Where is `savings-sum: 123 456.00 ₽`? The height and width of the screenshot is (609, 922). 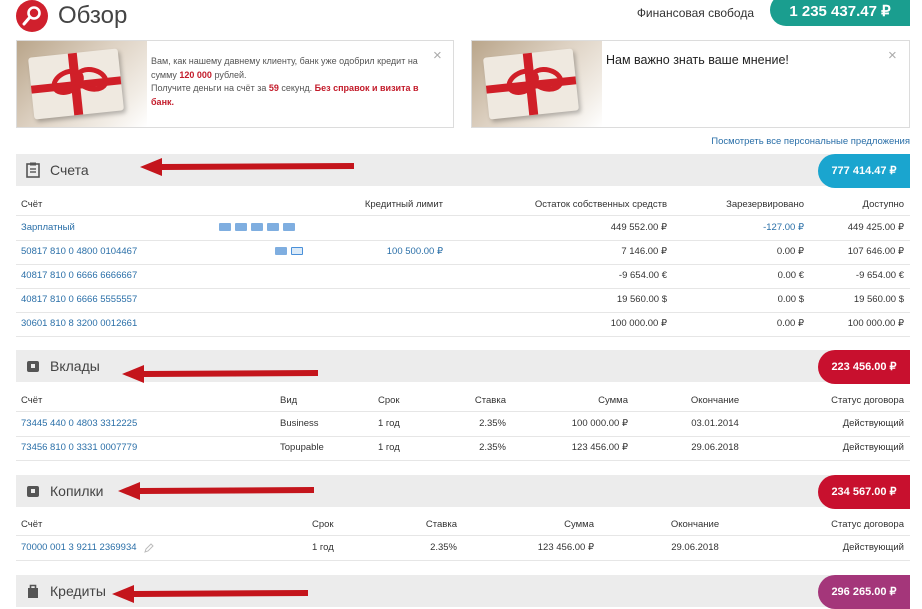 savings-sum: 123 456.00 ₽ is located at coordinates (565, 547).